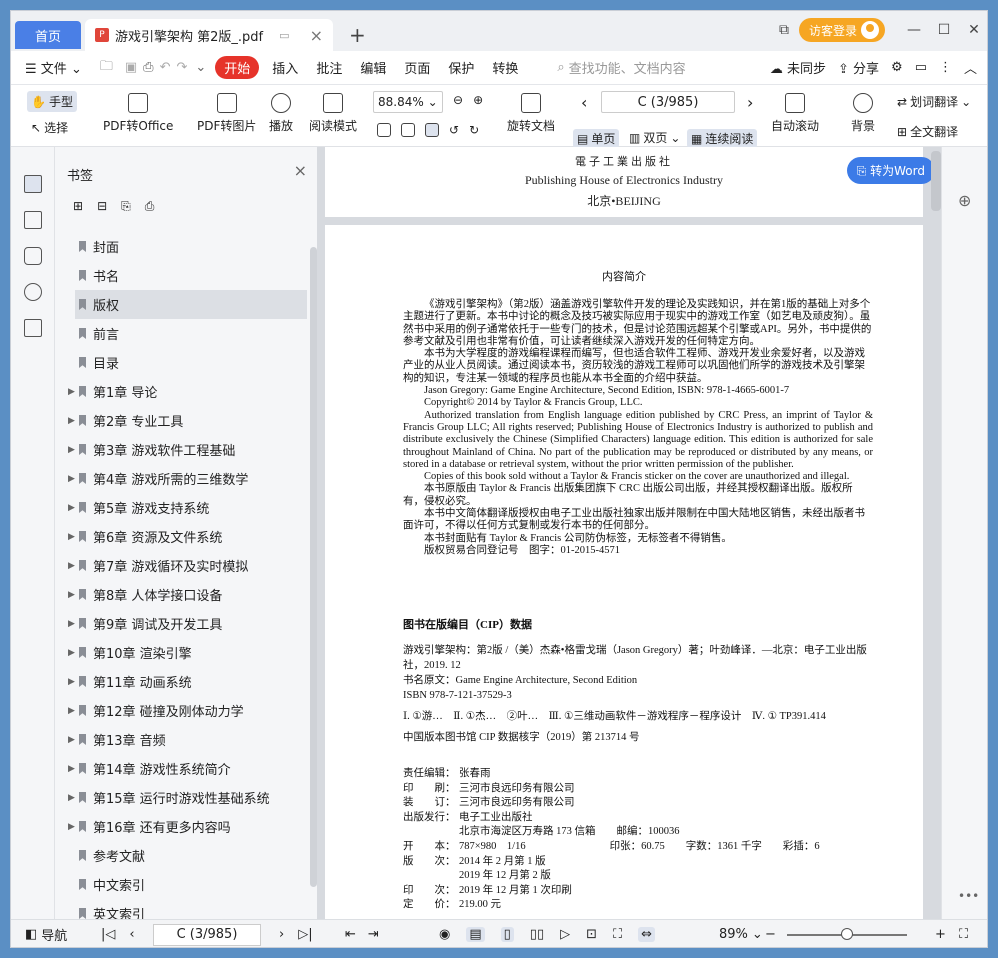 The image size is (998, 958). Describe the element at coordinates (181, 67) in the screenshot. I see `redo-icon: ↷` at that location.